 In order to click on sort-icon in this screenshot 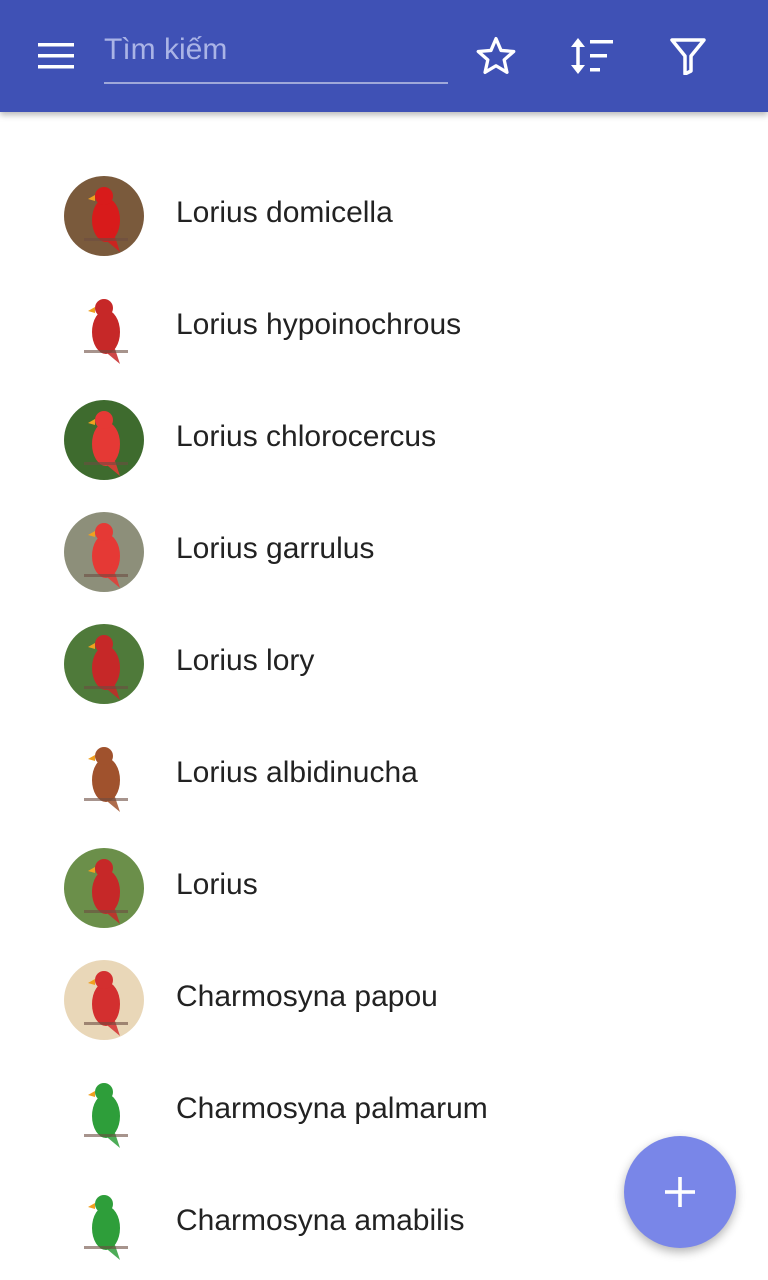, I will do `click(592, 56)`.